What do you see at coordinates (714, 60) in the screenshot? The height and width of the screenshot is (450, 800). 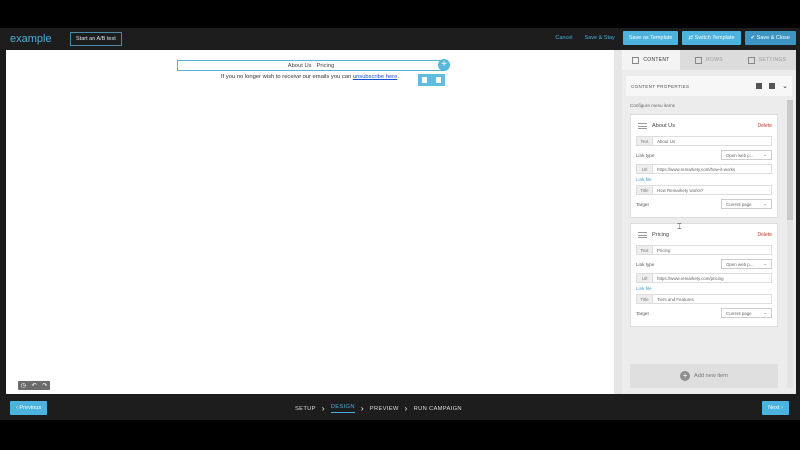 I see `tab-rows-label: ROWS` at bounding box center [714, 60].